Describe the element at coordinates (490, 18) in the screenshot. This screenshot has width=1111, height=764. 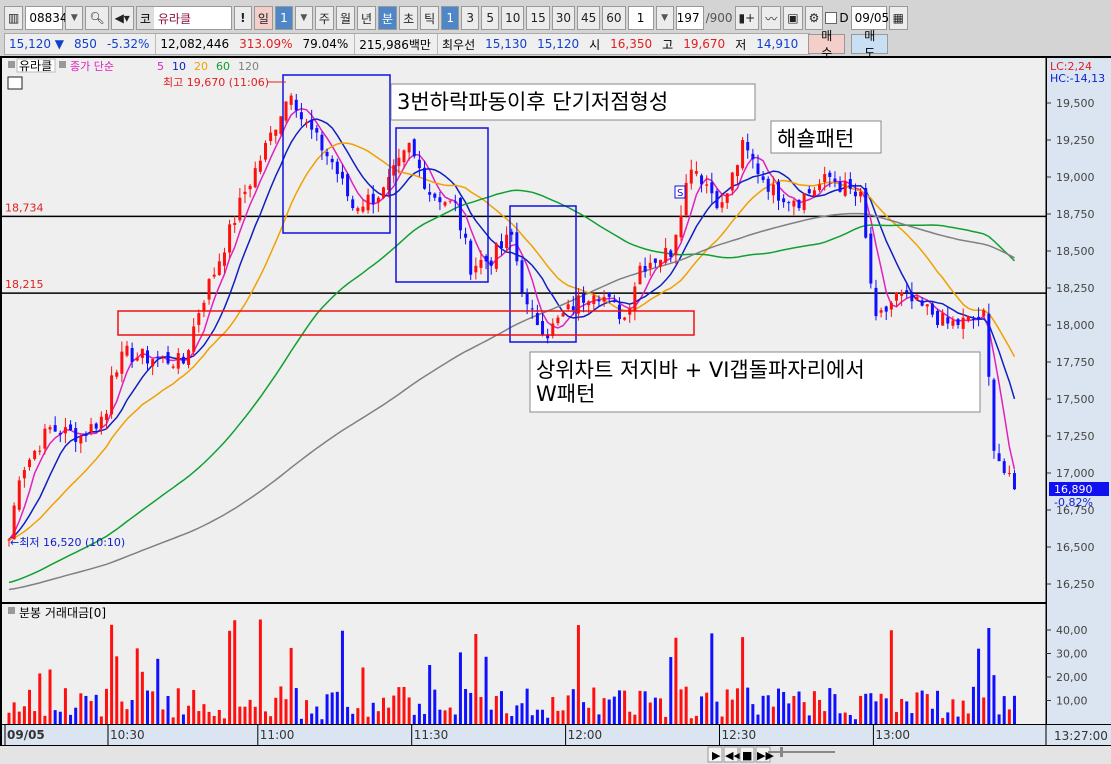
I see `interval-5: 5` at that location.